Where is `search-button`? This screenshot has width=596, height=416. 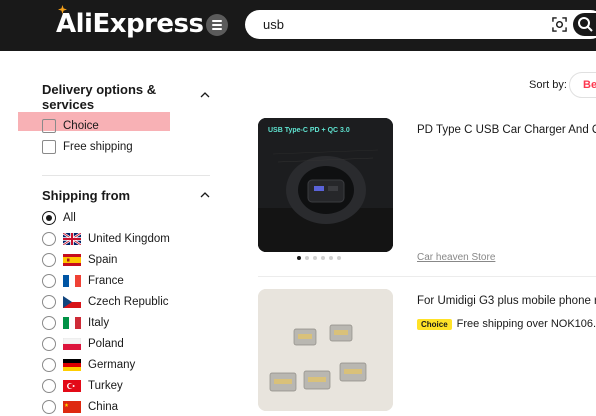
search-button is located at coordinates (584, 24).